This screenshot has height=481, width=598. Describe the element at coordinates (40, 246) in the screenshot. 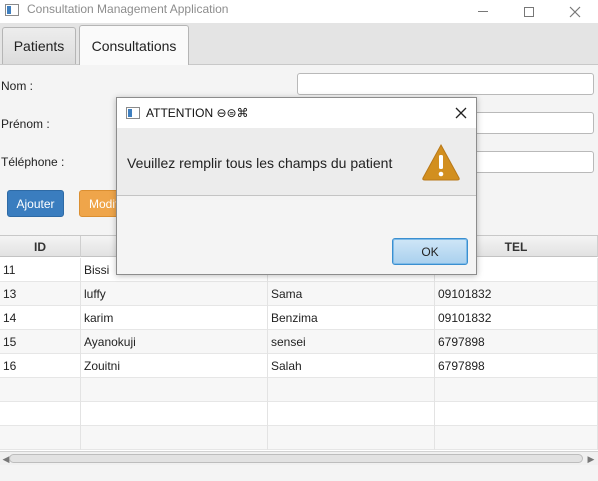

I see `column-header-id: ID` at that location.